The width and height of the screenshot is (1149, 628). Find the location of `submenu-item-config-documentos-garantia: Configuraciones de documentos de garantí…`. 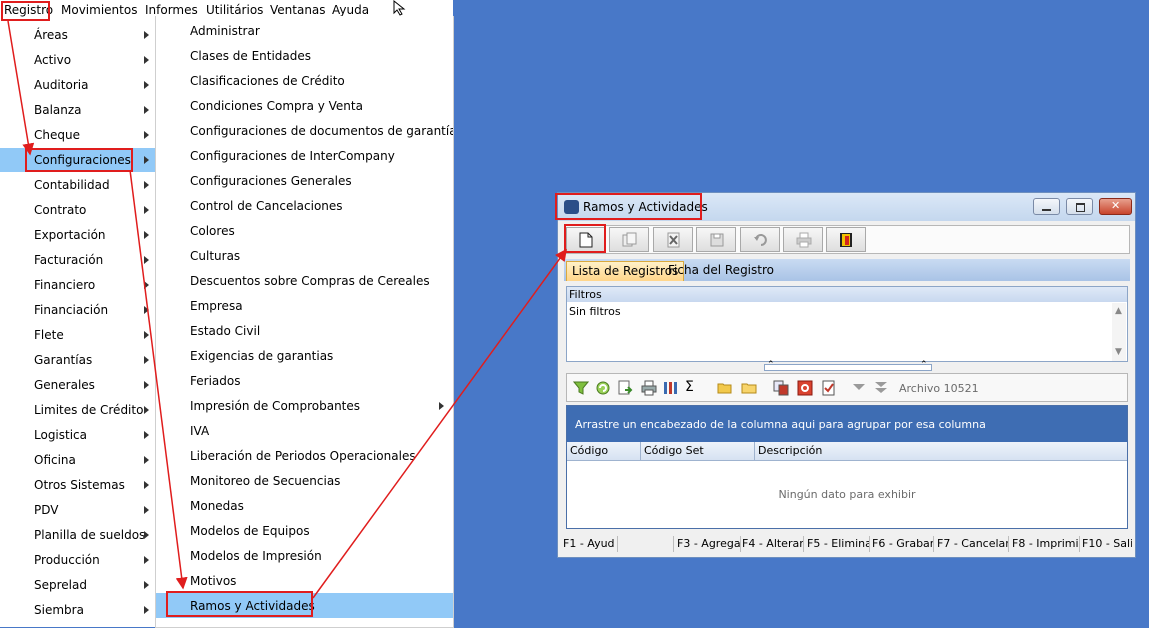

submenu-item-config-documentos-garantia: Configuraciones de documentos de garantí… is located at coordinates (304, 130).